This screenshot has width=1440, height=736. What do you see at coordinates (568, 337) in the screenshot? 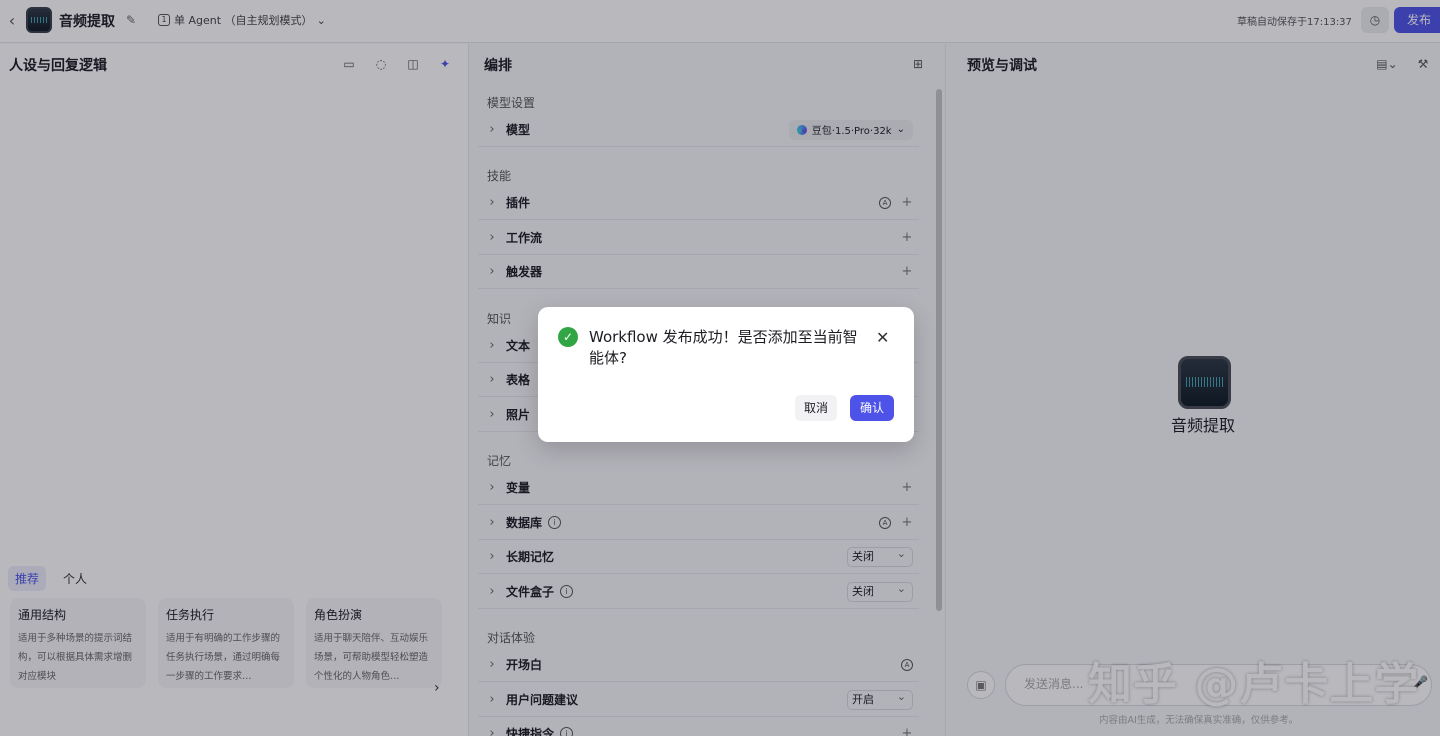
I see `check-circle-icon: ✓` at bounding box center [568, 337].